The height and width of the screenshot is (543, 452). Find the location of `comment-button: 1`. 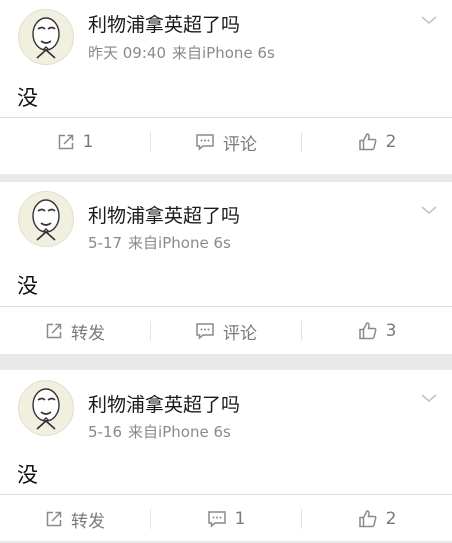

comment-button: 1 is located at coordinates (226, 519).